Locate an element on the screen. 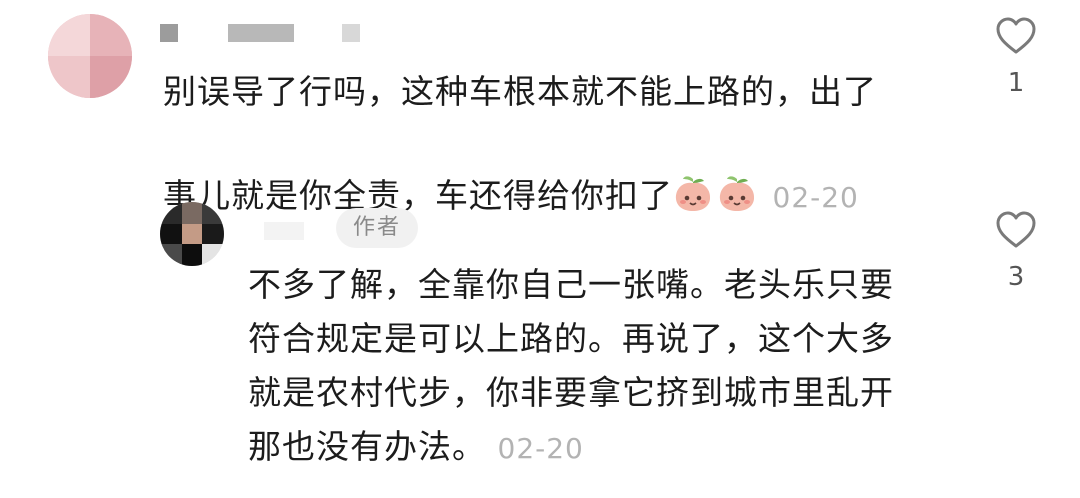  commenter-avatar is located at coordinates (90, 56).